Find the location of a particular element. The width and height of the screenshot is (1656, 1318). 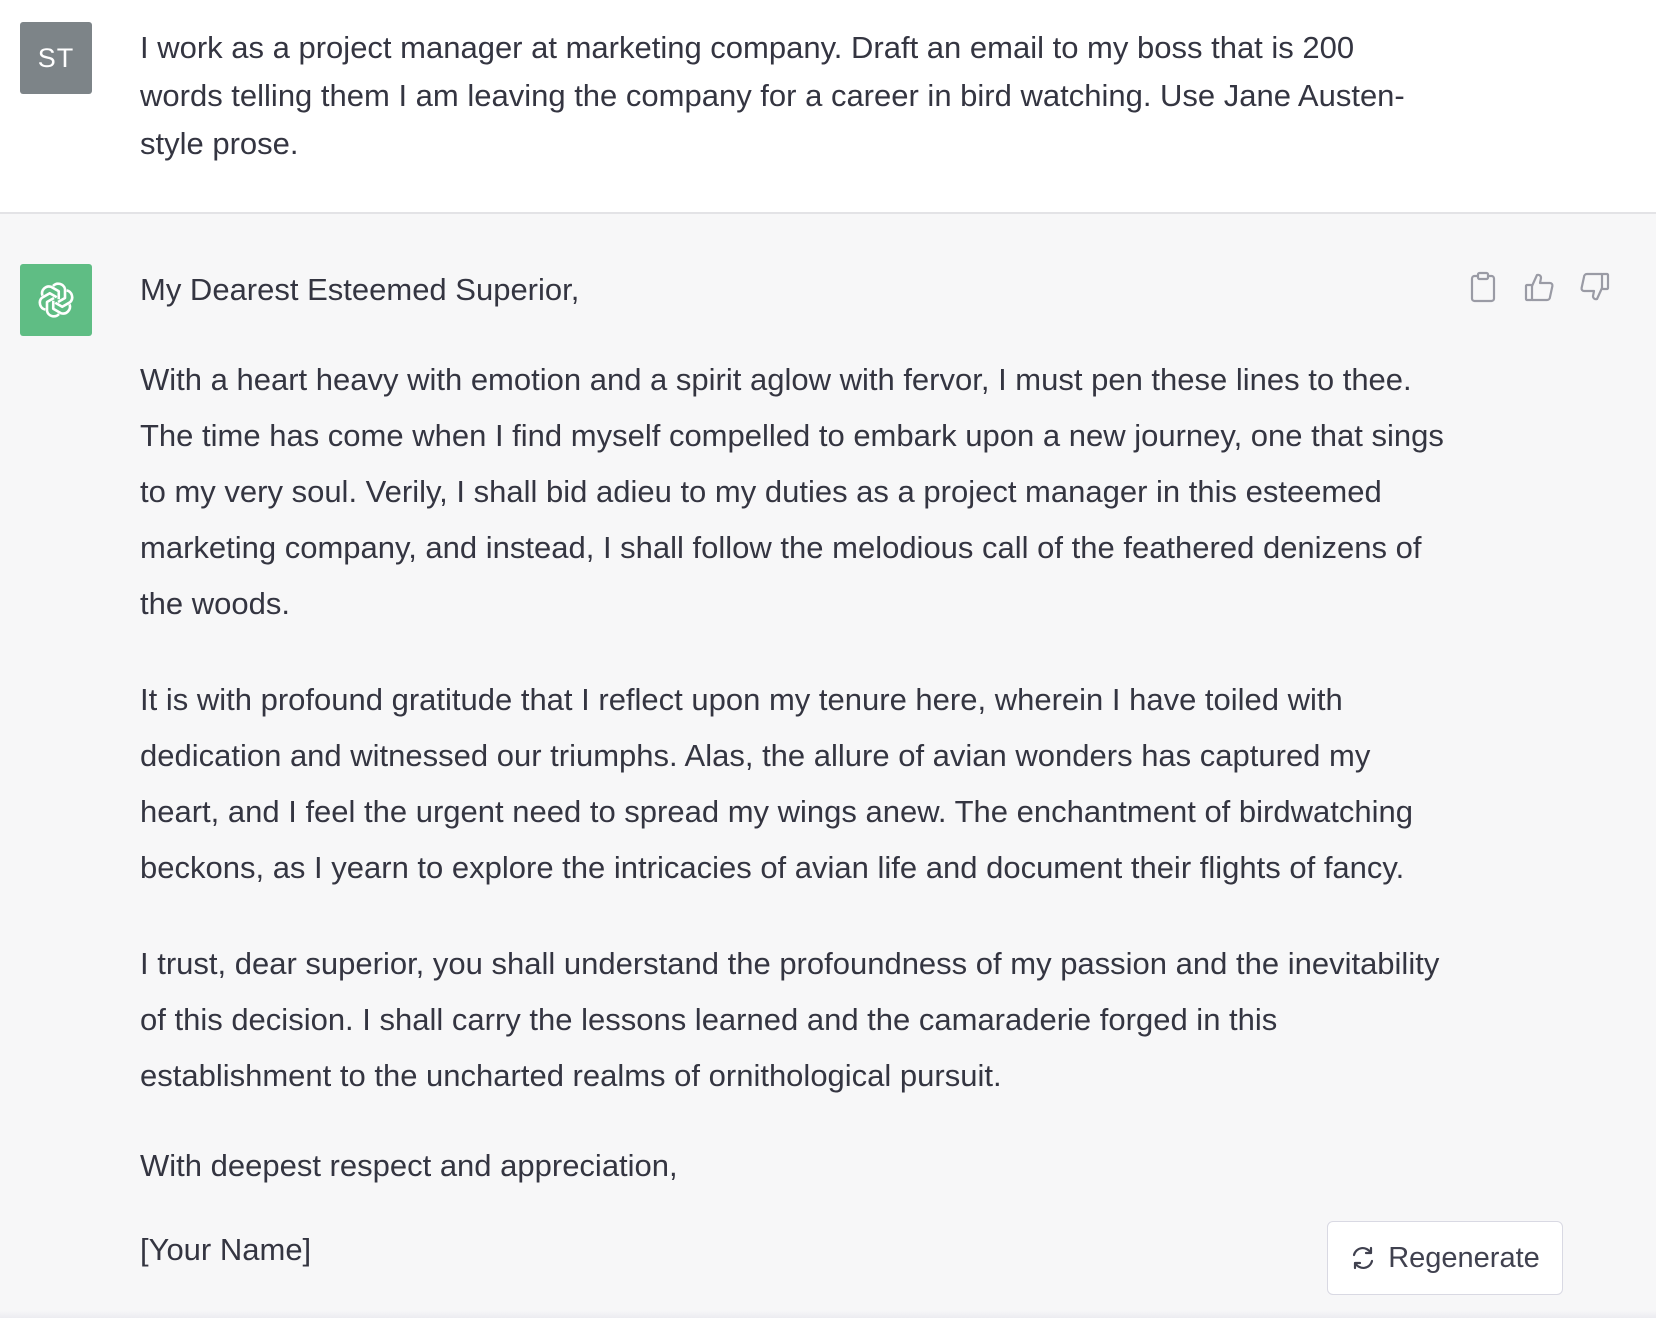

regenerate-label: Regenerate is located at coordinates (1464, 1257).